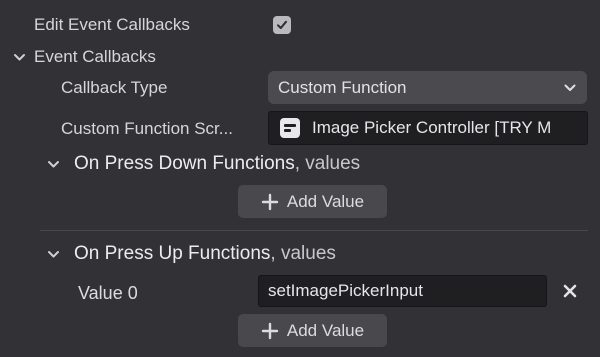 The width and height of the screenshot is (600, 357). I want to click on event-callbacks-foldout-label: Event Callbacks, so click(95, 57).